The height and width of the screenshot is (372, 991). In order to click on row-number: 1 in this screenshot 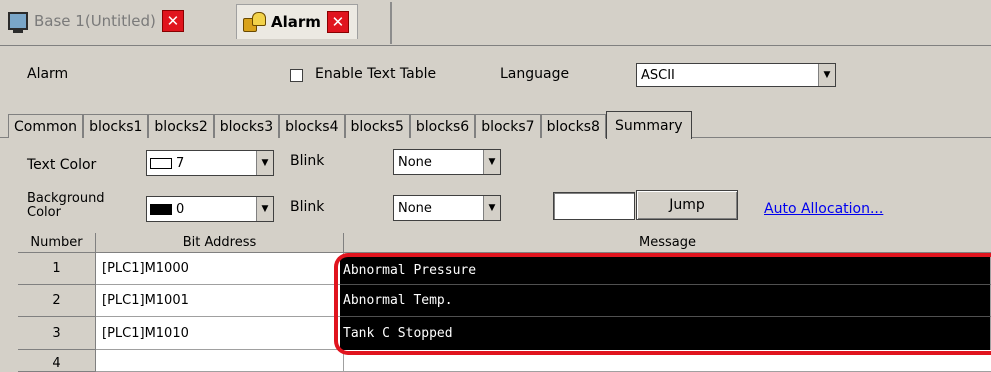, I will do `click(57, 269)`.